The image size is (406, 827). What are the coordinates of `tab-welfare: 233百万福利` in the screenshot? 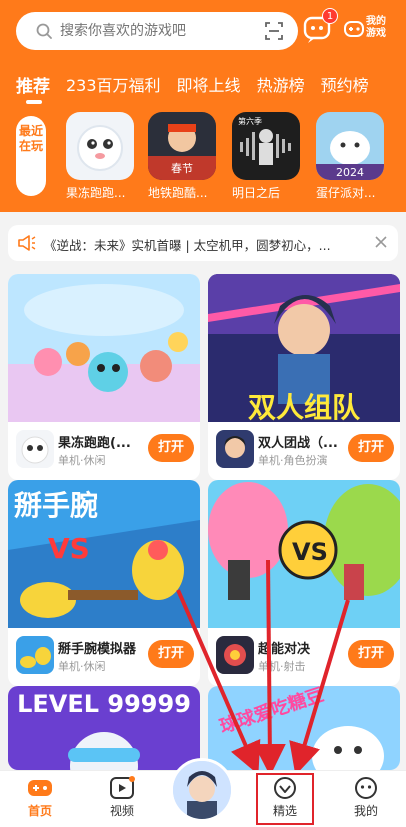 It's located at (113, 85).